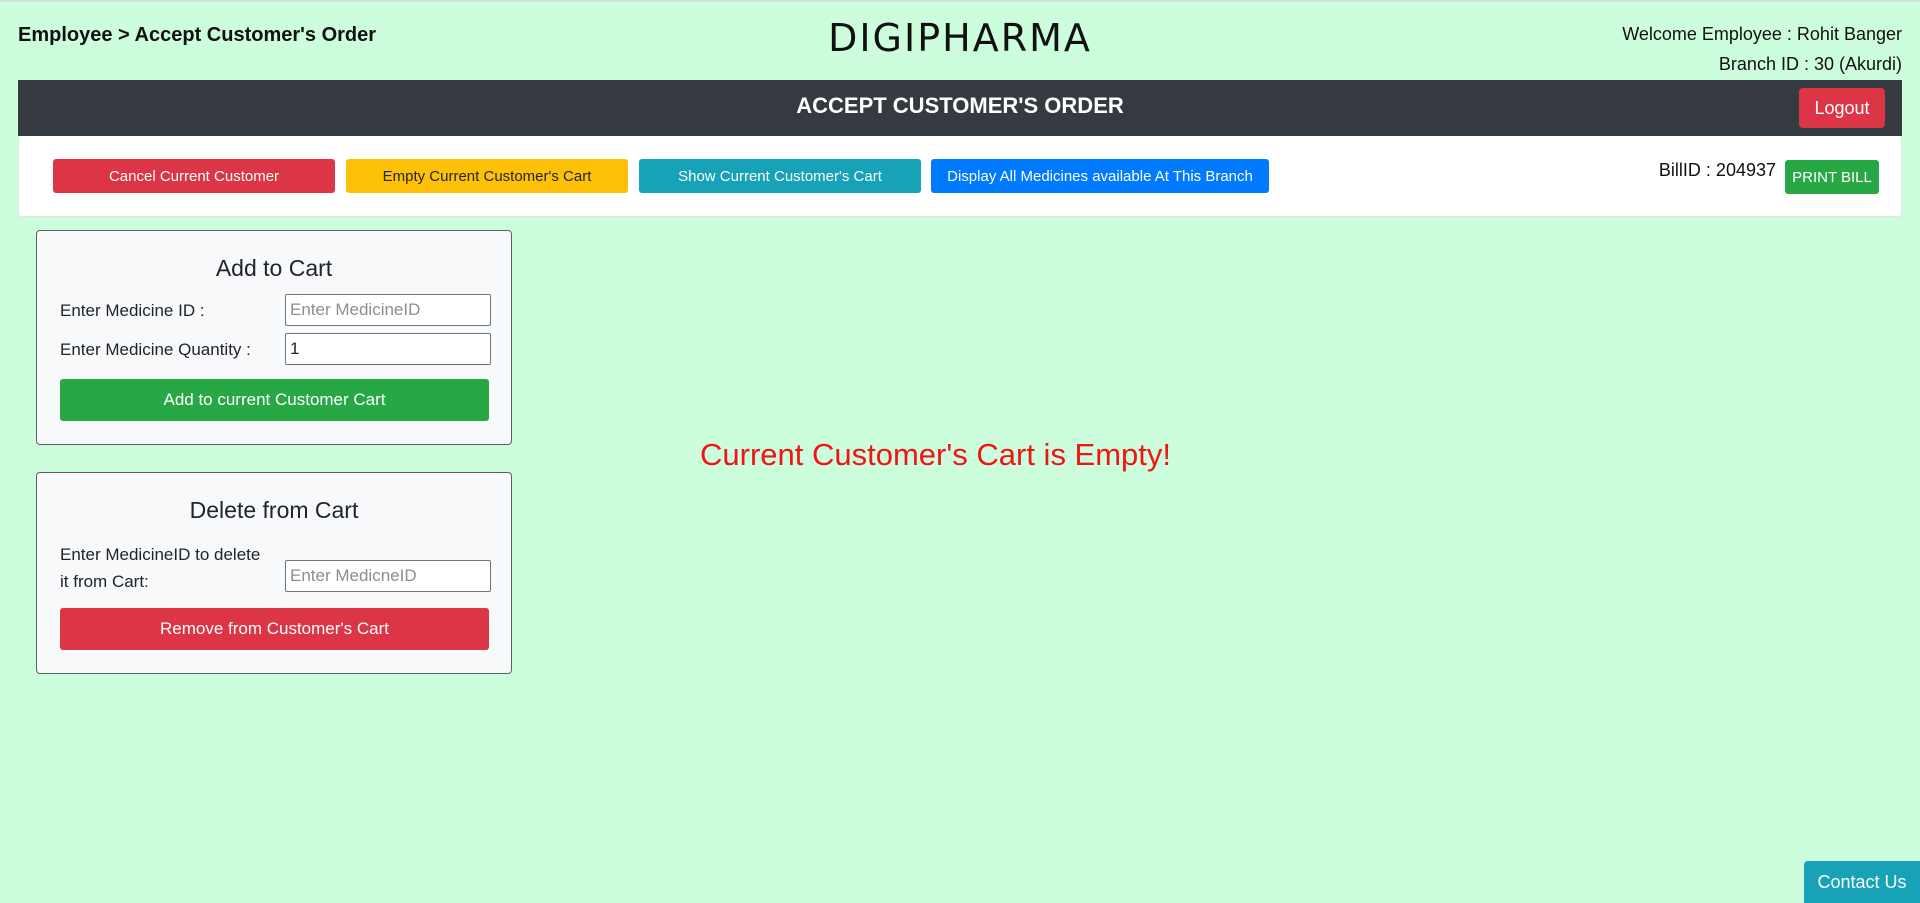  What do you see at coordinates (1810, 64) in the screenshot?
I see `branch-text: Branch ID : 30 (Akurdi)` at bounding box center [1810, 64].